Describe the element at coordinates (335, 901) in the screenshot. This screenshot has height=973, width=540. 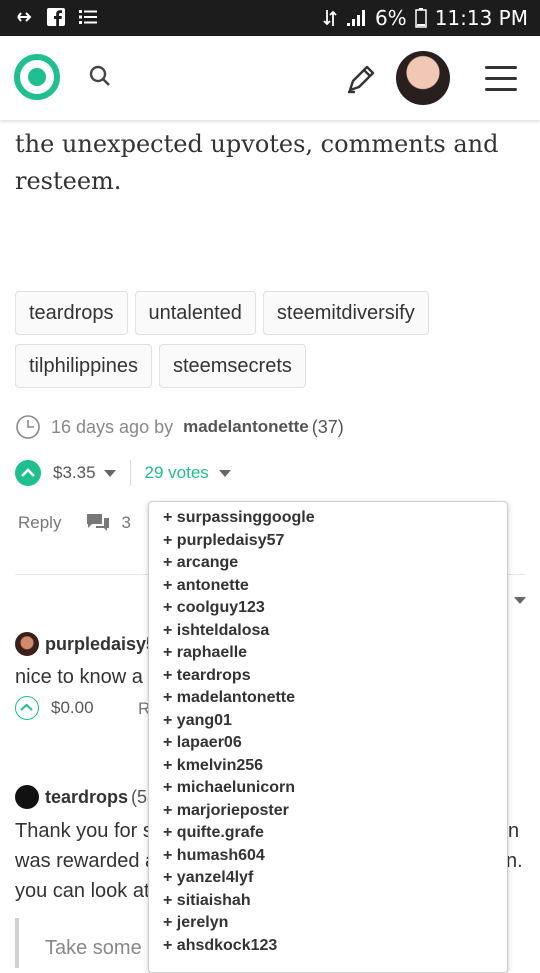
I see `voter-item: + sitiaishah` at that location.